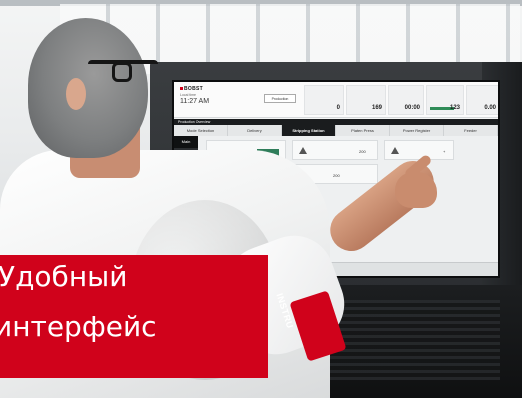  I want to click on tab-power-register: Power Register, so click(417, 130).